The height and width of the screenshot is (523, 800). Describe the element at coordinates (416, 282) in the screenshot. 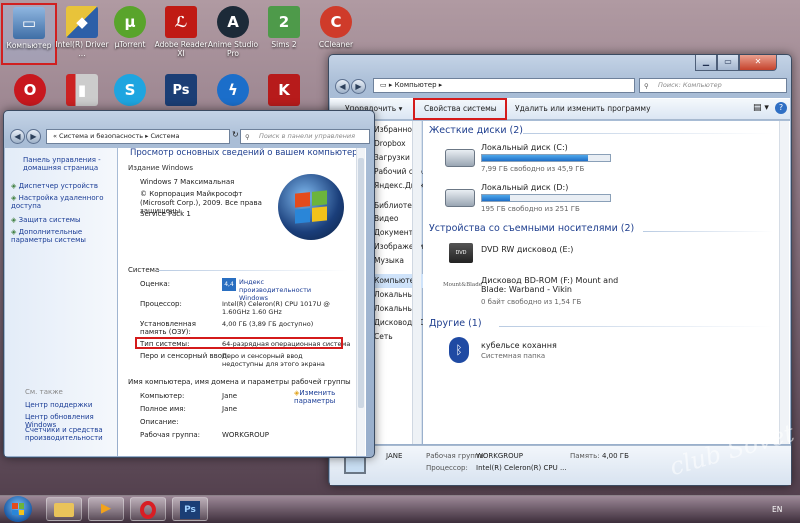

I see `nav-scrollbar` at that location.